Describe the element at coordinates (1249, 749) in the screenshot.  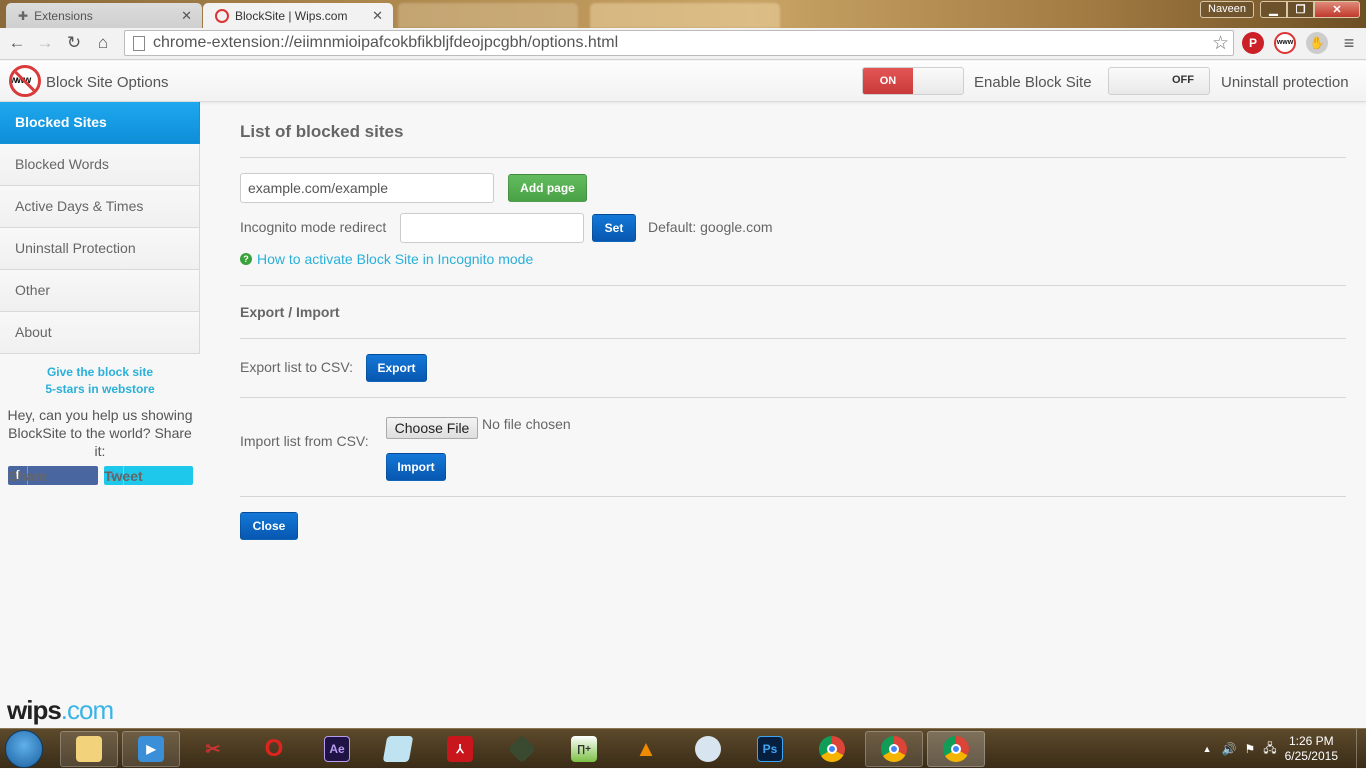
I see `action-center-flag-icon: ⚑` at that location.